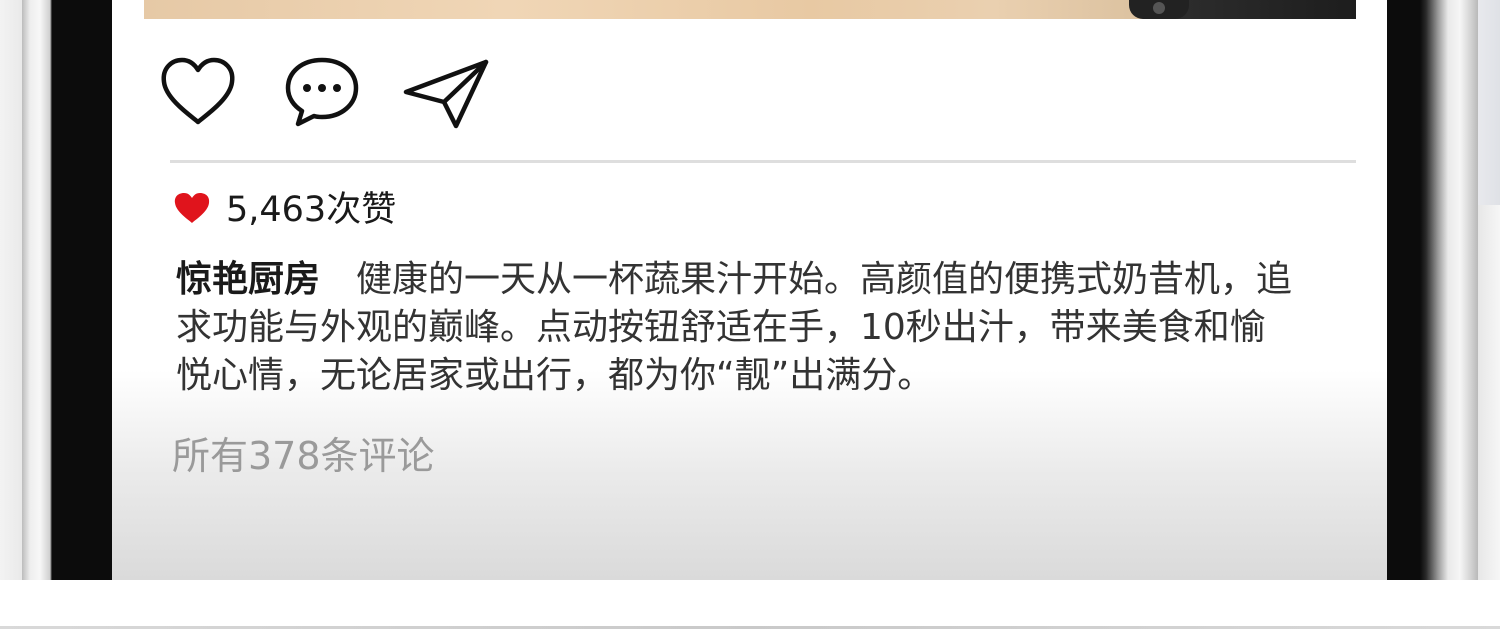 The image size is (1500, 629). What do you see at coordinates (1159, 9) in the screenshot?
I see `blender-knob-image` at bounding box center [1159, 9].